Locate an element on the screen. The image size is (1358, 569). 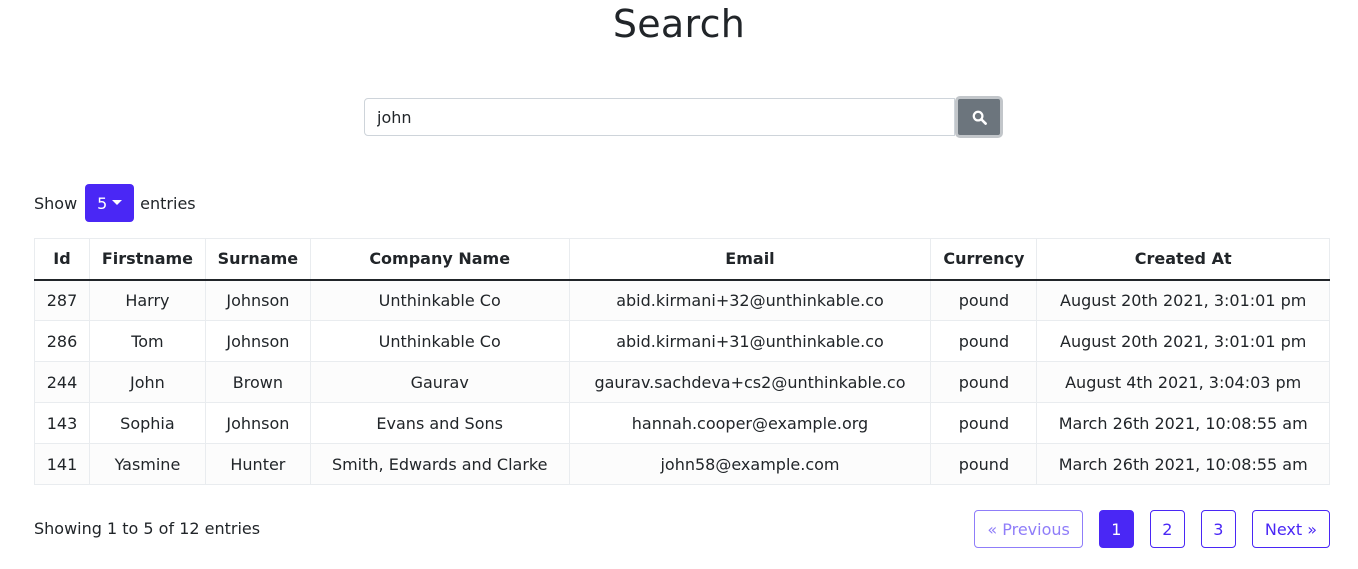
cell-id: 141 is located at coordinates (62, 464).